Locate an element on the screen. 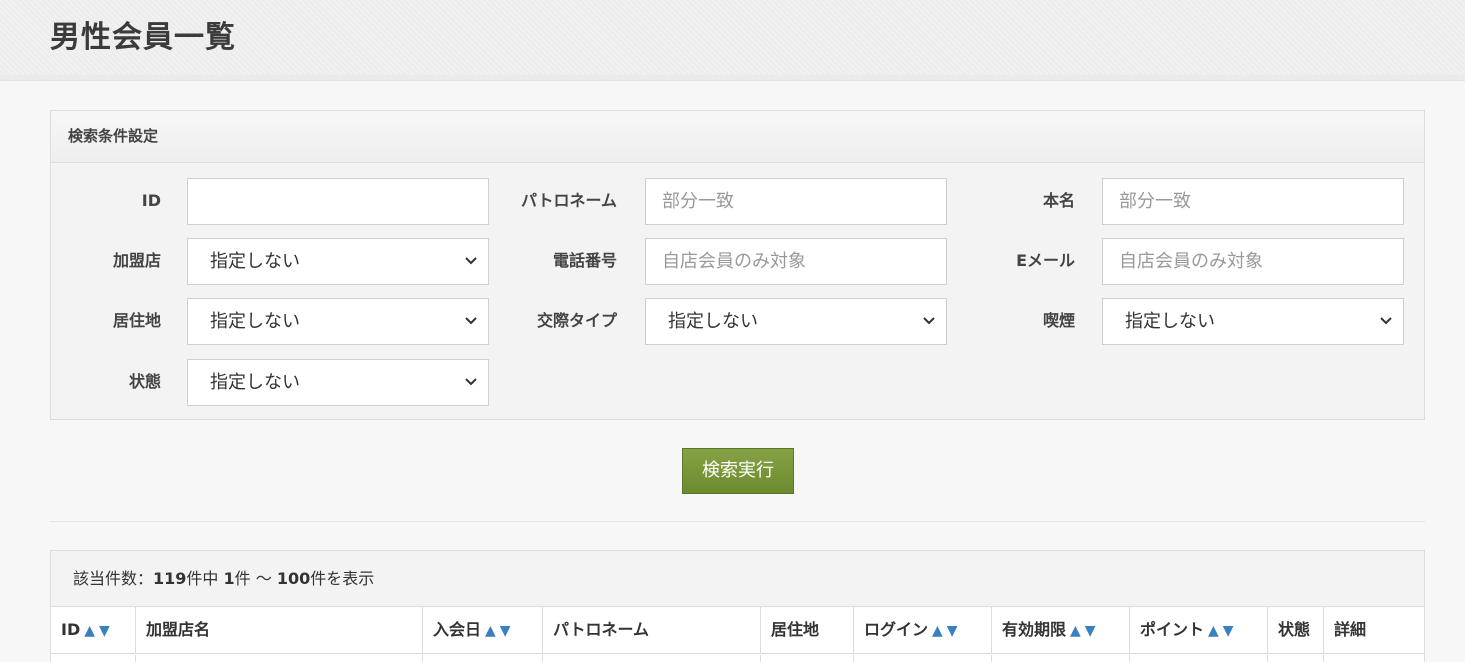 The height and width of the screenshot is (662, 1465). column-header-points-label: ポイント is located at coordinates (1172, 629).